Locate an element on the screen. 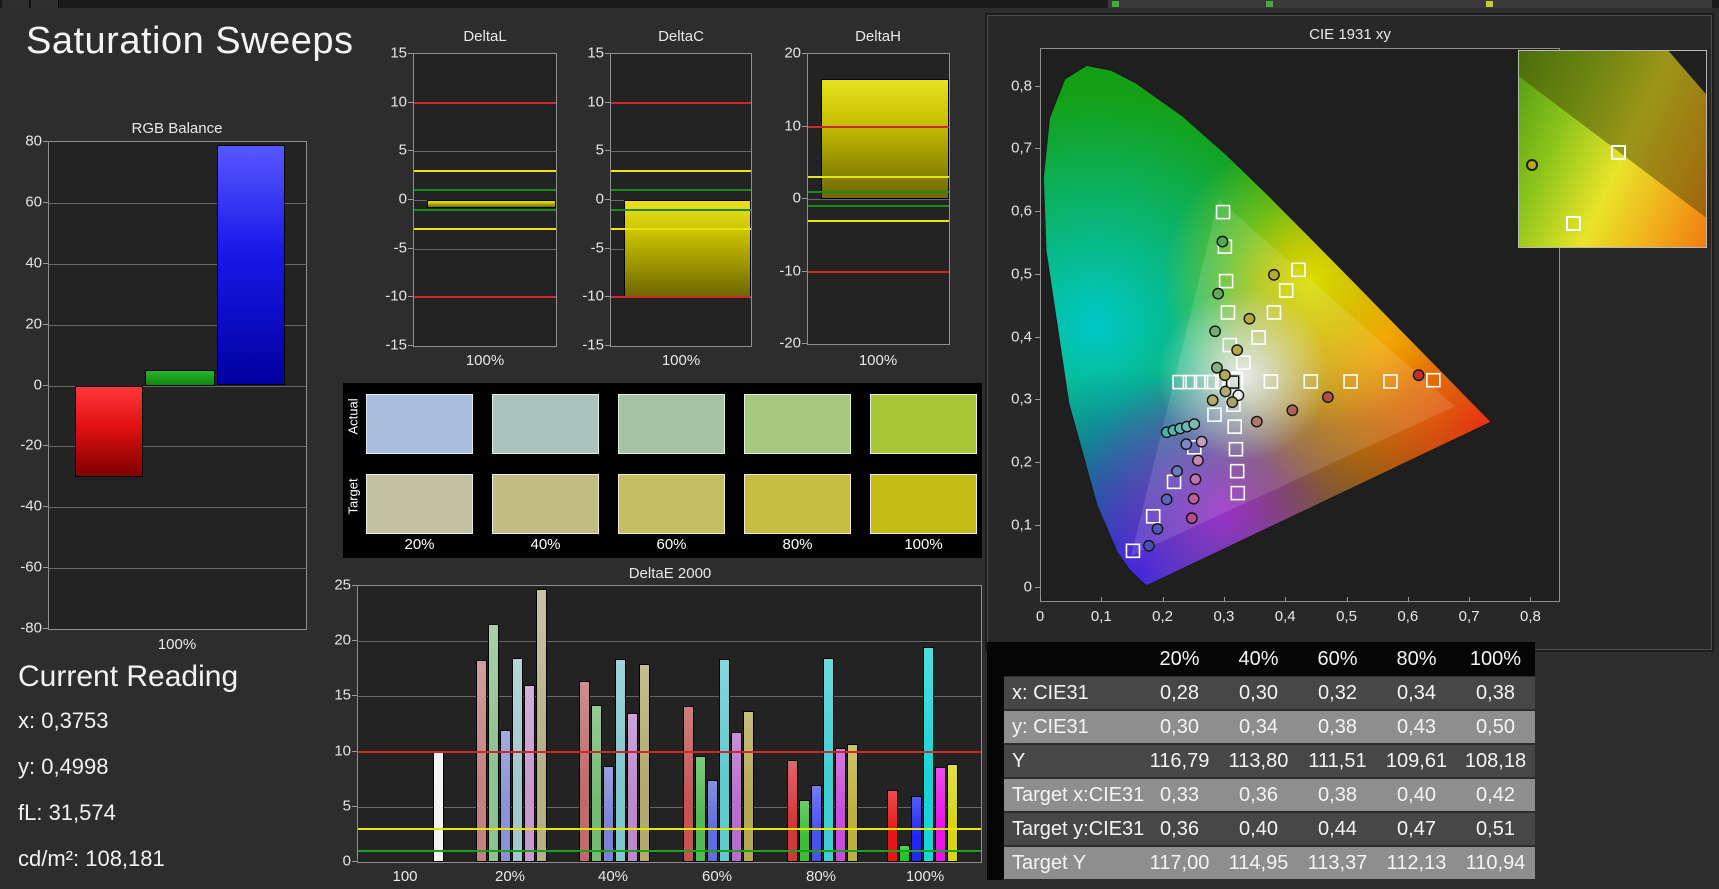 The height and width of the screenshot is (889, 1719). table-row-strip is located at coordinates (995, 693).